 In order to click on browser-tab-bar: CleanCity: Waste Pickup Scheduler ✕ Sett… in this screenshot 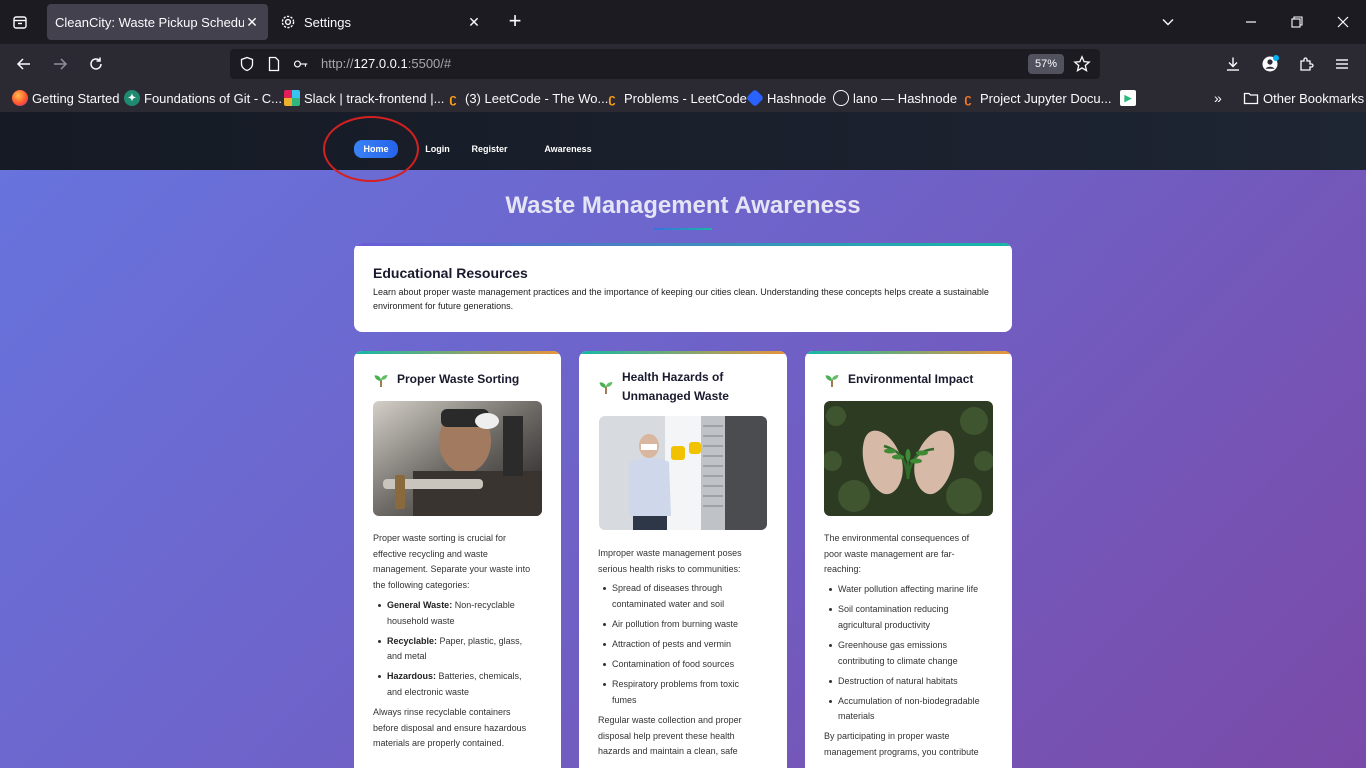, I will do `click(683, 22)`.